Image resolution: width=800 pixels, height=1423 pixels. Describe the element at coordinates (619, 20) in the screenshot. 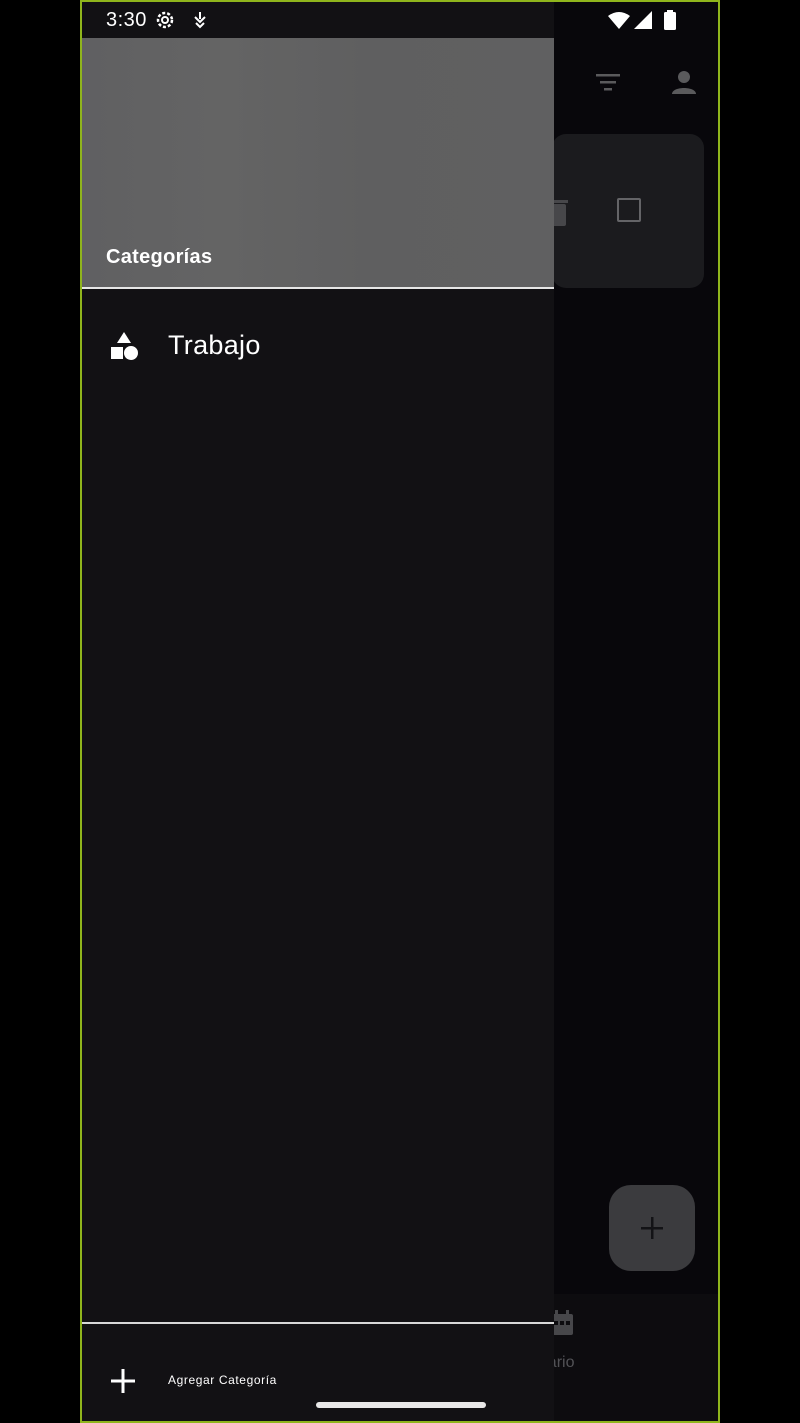

I see `wifi-icon` at that location.